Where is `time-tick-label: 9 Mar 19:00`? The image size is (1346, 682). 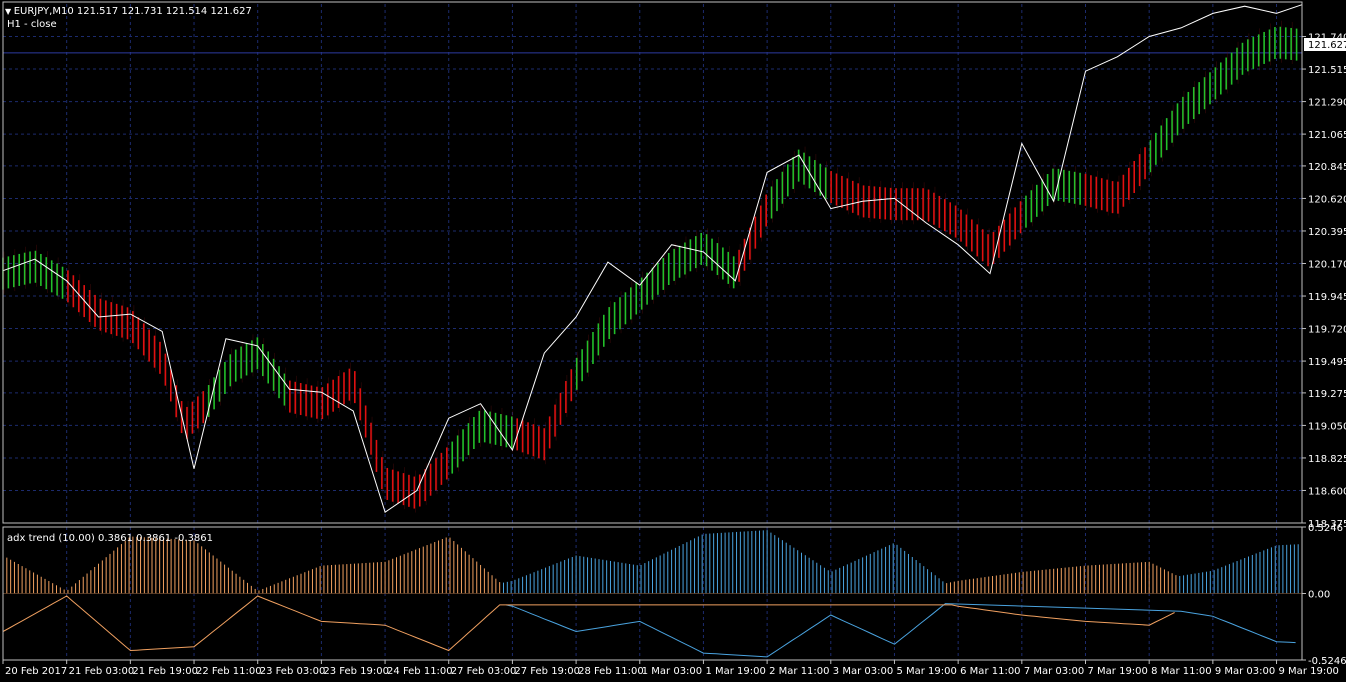 time-tick-label: 9 Mar 19:00 is located at coordinates (1309, 671).